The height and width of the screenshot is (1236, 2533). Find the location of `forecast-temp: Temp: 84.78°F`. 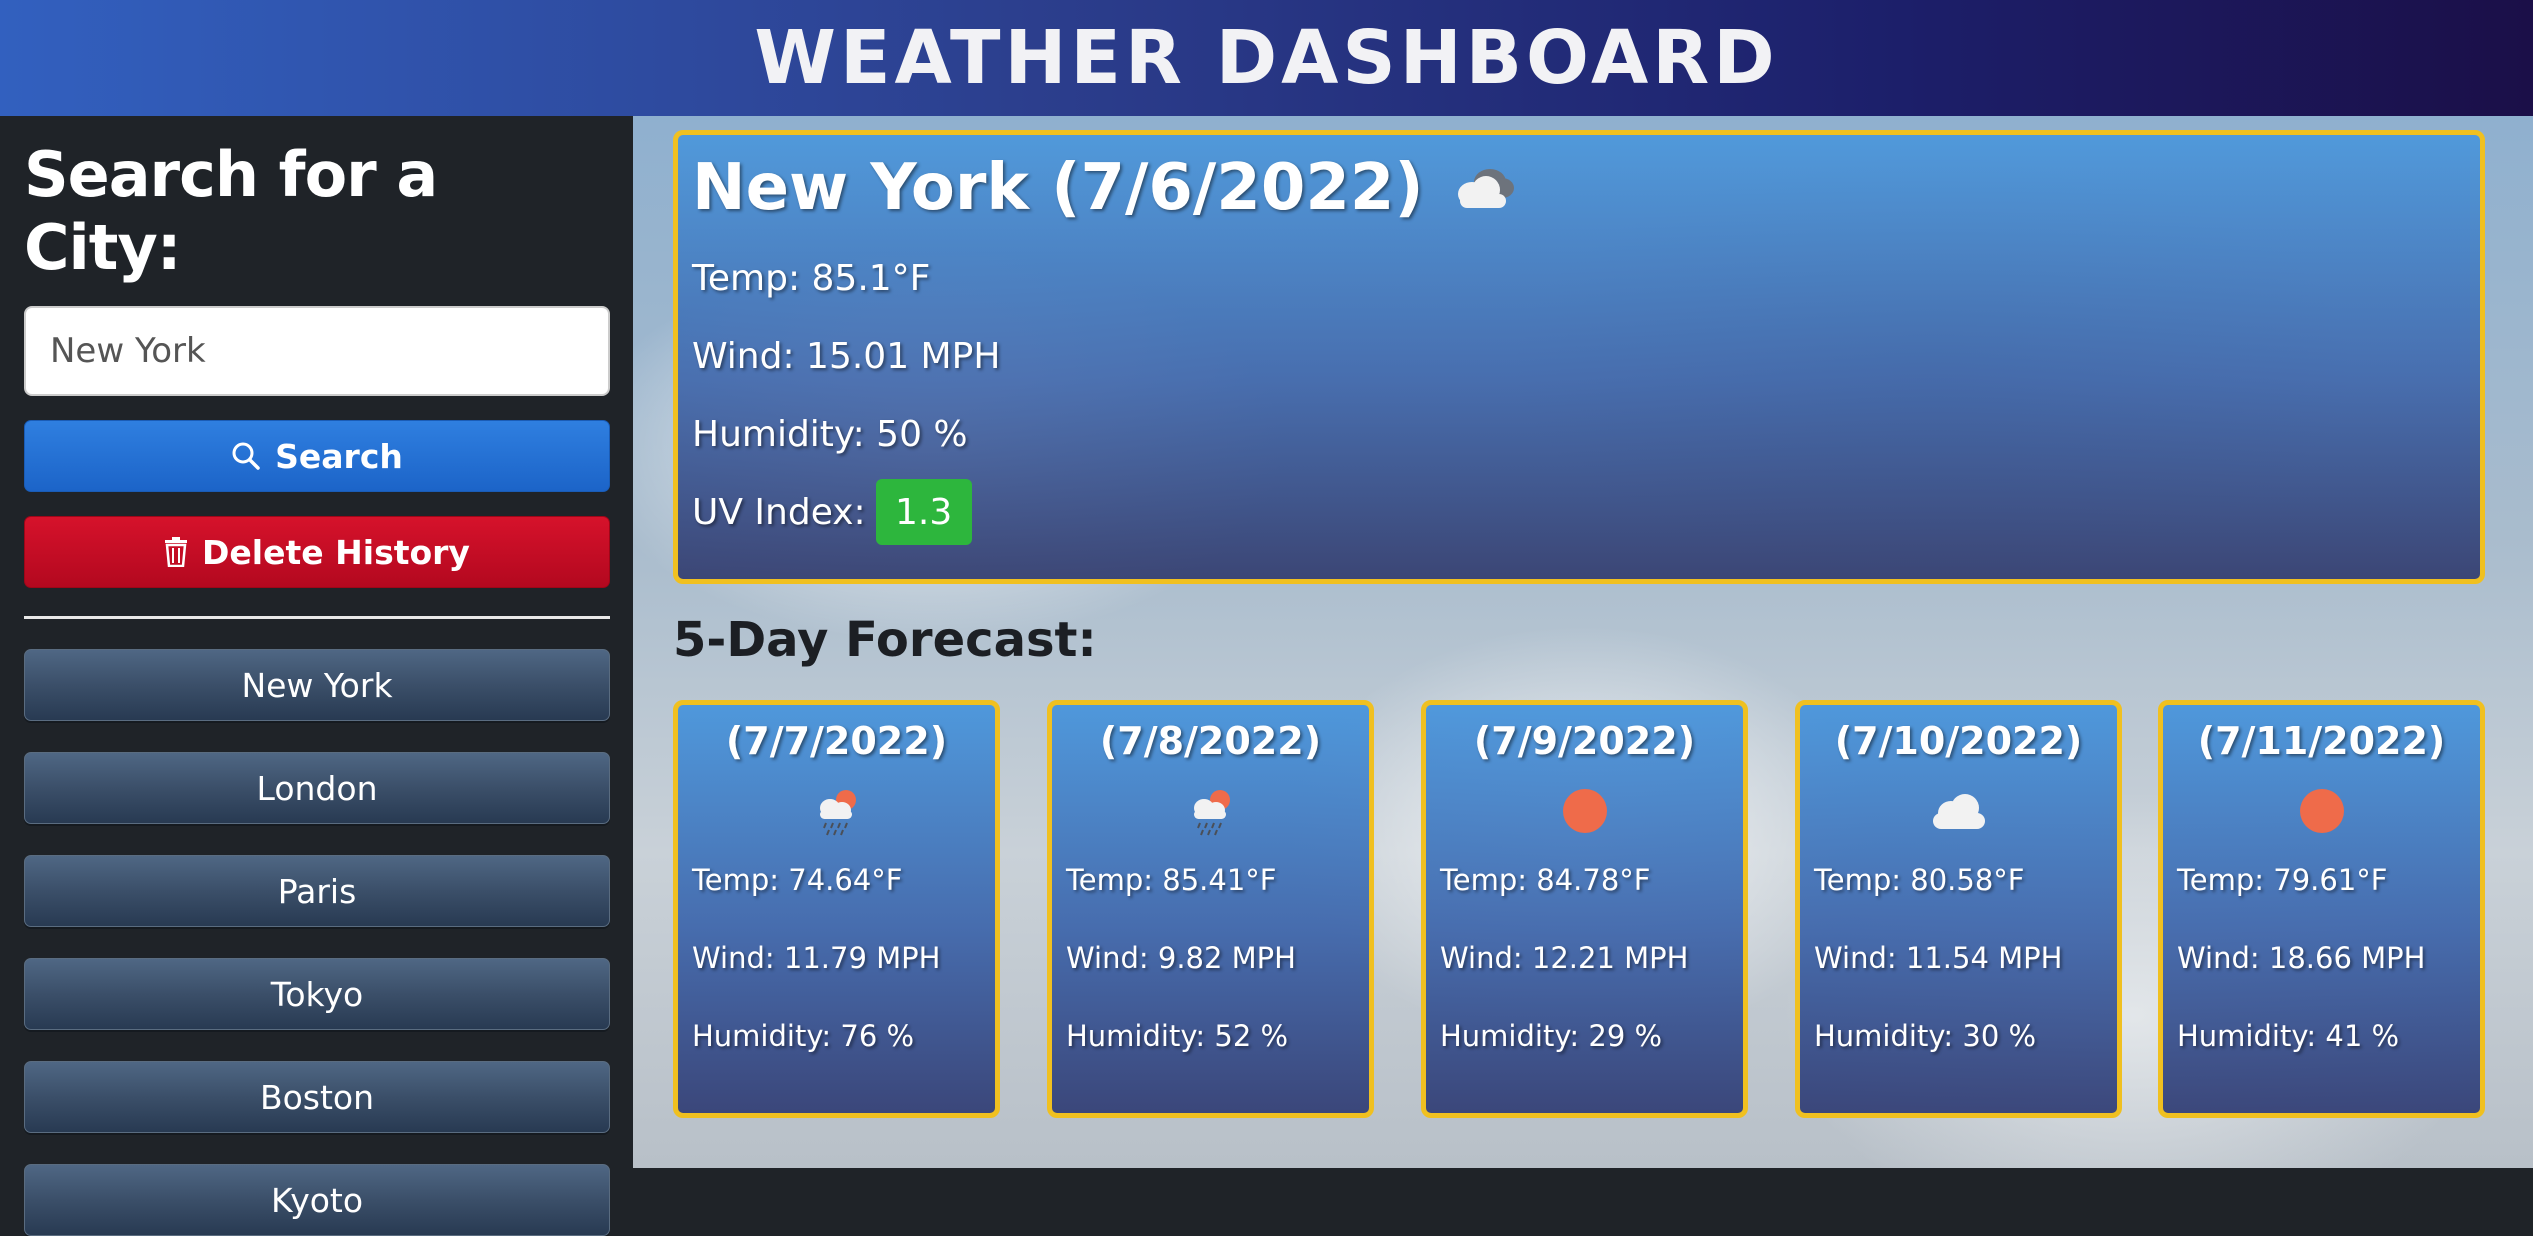

forecast-temp: Temp: 84.78°F is located at coordinates (1545, 880).